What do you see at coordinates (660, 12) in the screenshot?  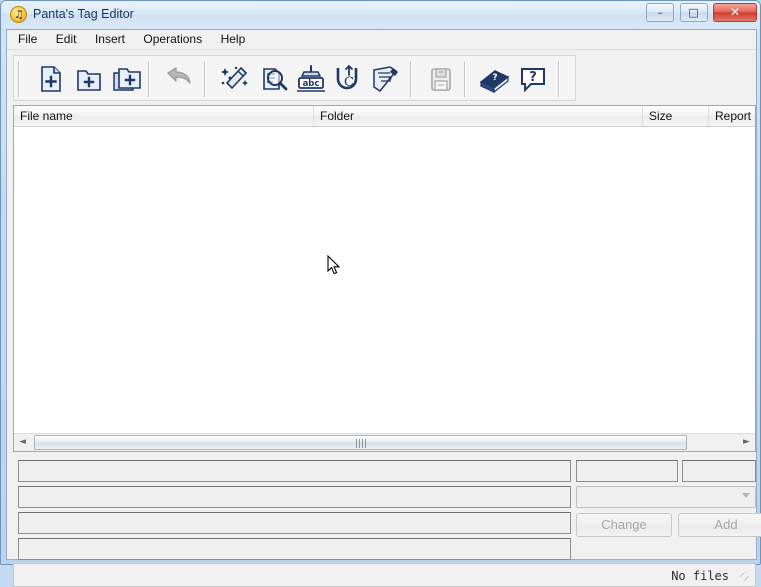 I see `minimize-button: –` at bounding box center [660, 12].